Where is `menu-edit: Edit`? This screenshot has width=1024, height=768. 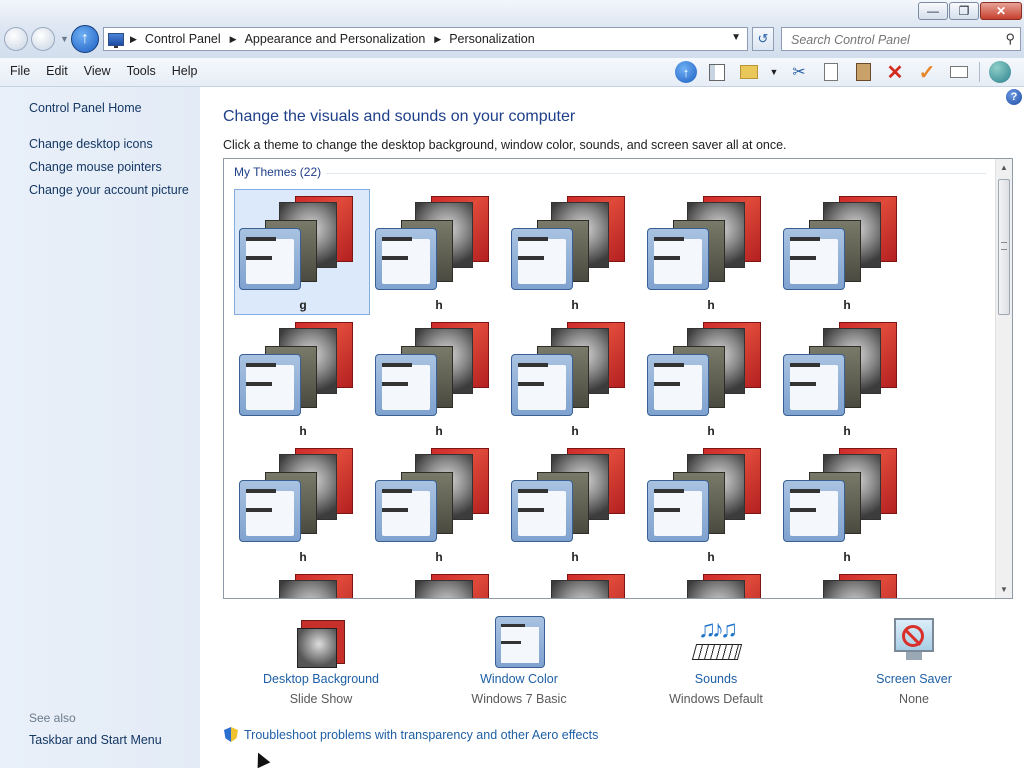
menu-edit: Edit is located at coordinates (57, 71).